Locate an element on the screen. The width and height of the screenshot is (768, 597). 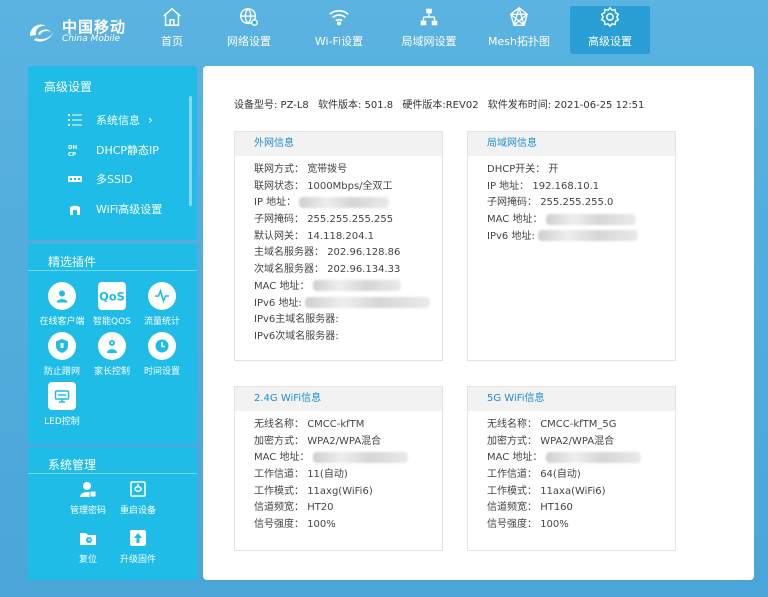
wifi-5g-card-title: 5G WiFi信息 is located at coordinates (571, 399).